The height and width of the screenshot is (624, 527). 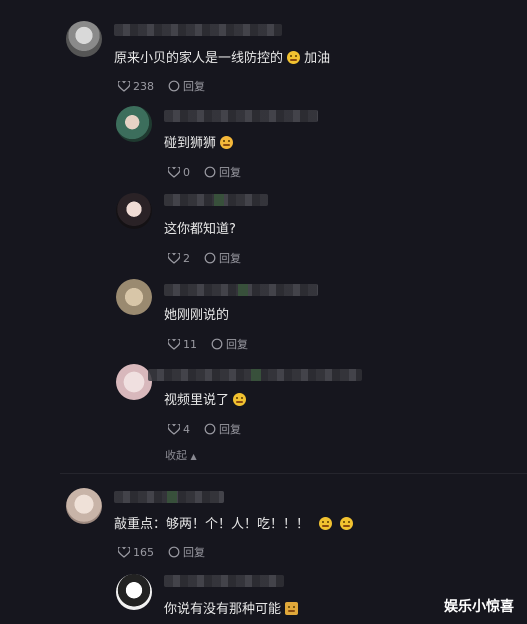 What do you see at coordinates (227, 142) in the screenshot?
I see `emoji-laugh-icon` at bounding box center [227, 142].